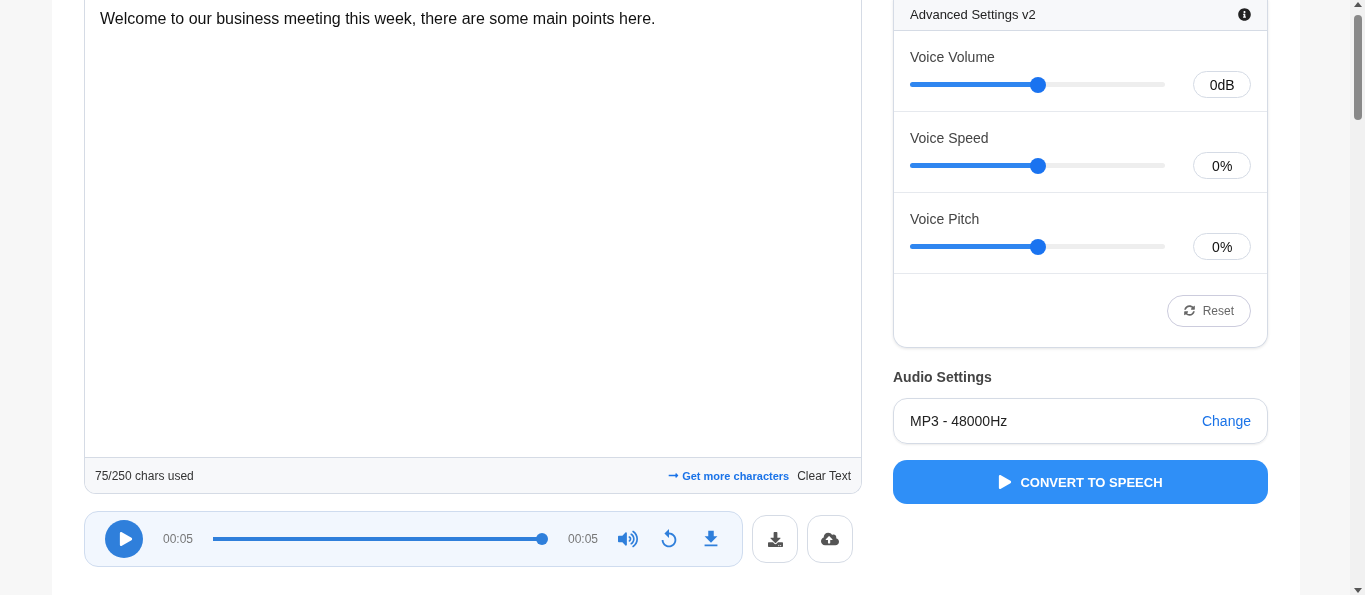  Describe the element at coordinates (380, 539) in the screenshot. I see `progress-slider` at that location.